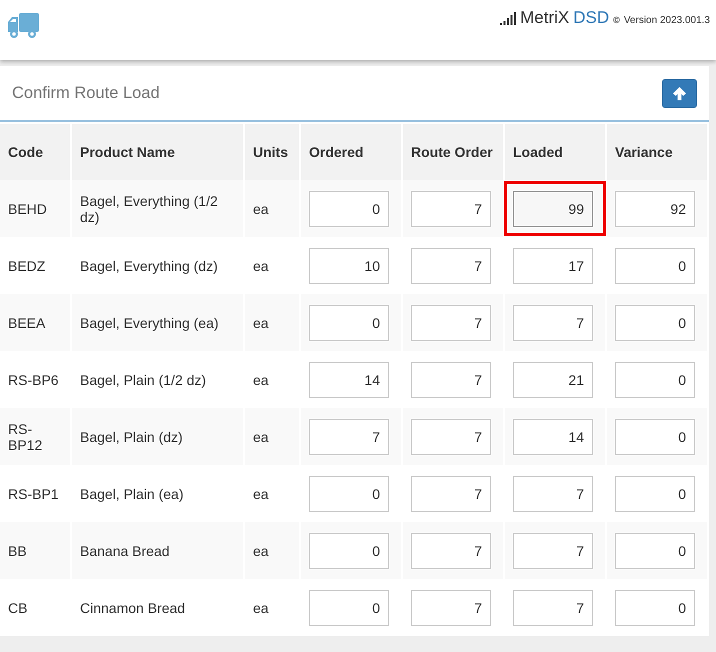 This screenshot has width=716, height=652. Describe the element at coordinates (272, 152) in the screenshot. I see `column-header: Units` at that location.